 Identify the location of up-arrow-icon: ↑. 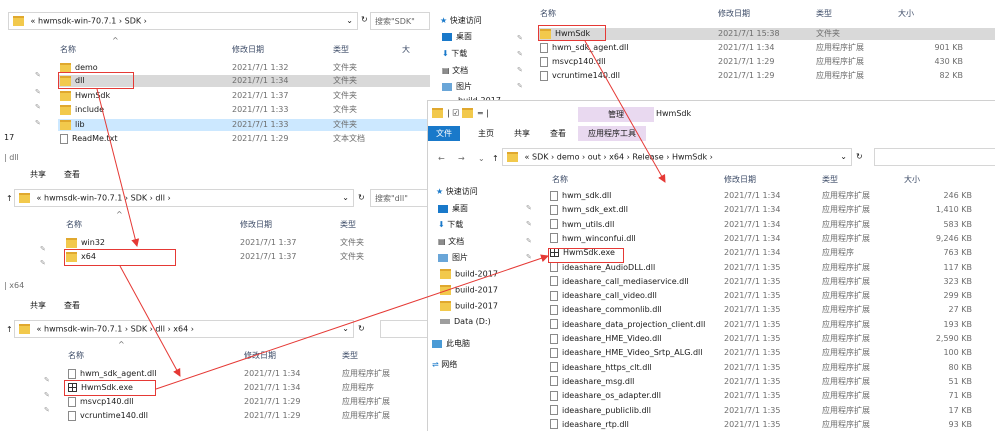
(495, 158).